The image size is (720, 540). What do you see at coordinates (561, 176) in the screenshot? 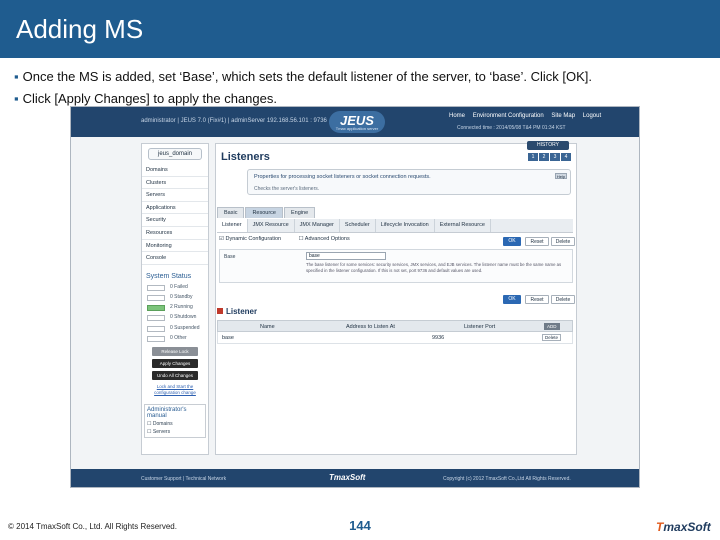
I see `help-button: Help` at bounding box center [561, 176].